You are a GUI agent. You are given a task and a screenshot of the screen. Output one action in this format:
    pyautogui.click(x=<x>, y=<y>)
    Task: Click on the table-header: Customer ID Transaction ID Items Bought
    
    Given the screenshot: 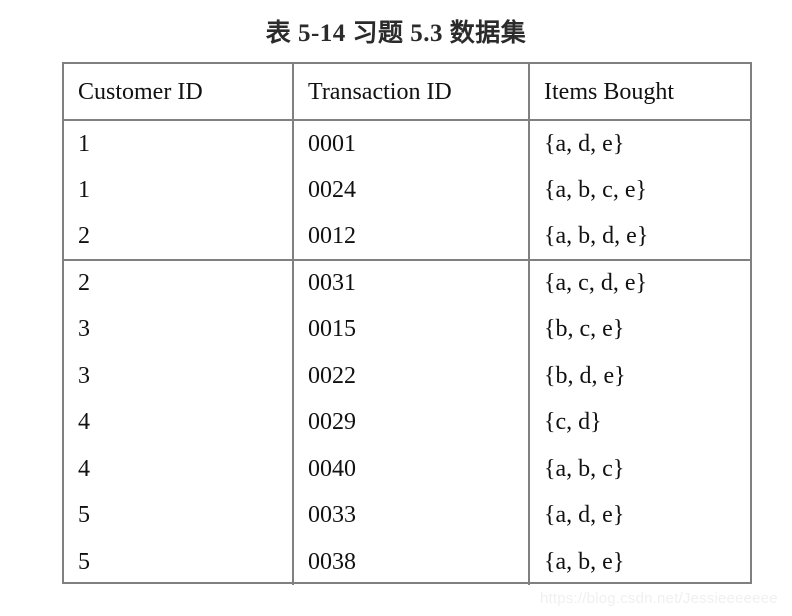 What is the action you would take?
    pyautogui.click(x=407, y=92)
    